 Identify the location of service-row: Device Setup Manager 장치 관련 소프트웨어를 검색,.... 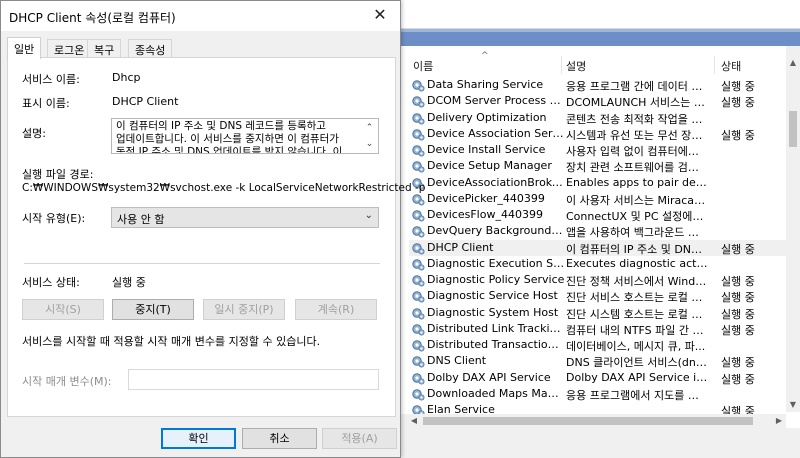
(598, 166).